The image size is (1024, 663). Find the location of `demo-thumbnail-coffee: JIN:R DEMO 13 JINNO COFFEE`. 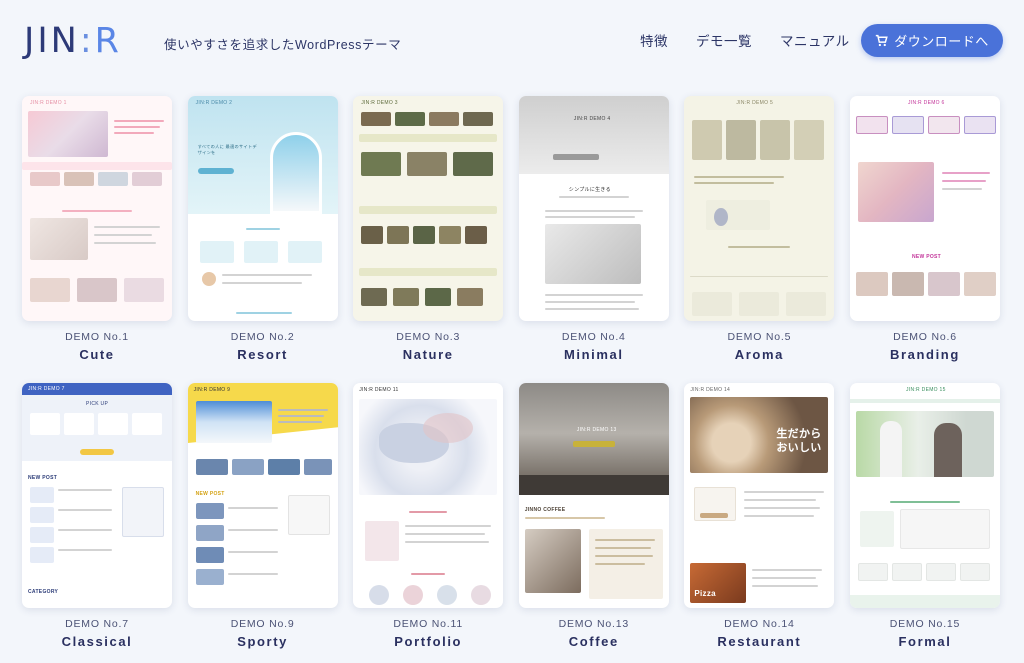

demo-thumbnail-coffee: JIN:R DEMO 13 JINNO COFFEE is located at coordinates (593, 495).